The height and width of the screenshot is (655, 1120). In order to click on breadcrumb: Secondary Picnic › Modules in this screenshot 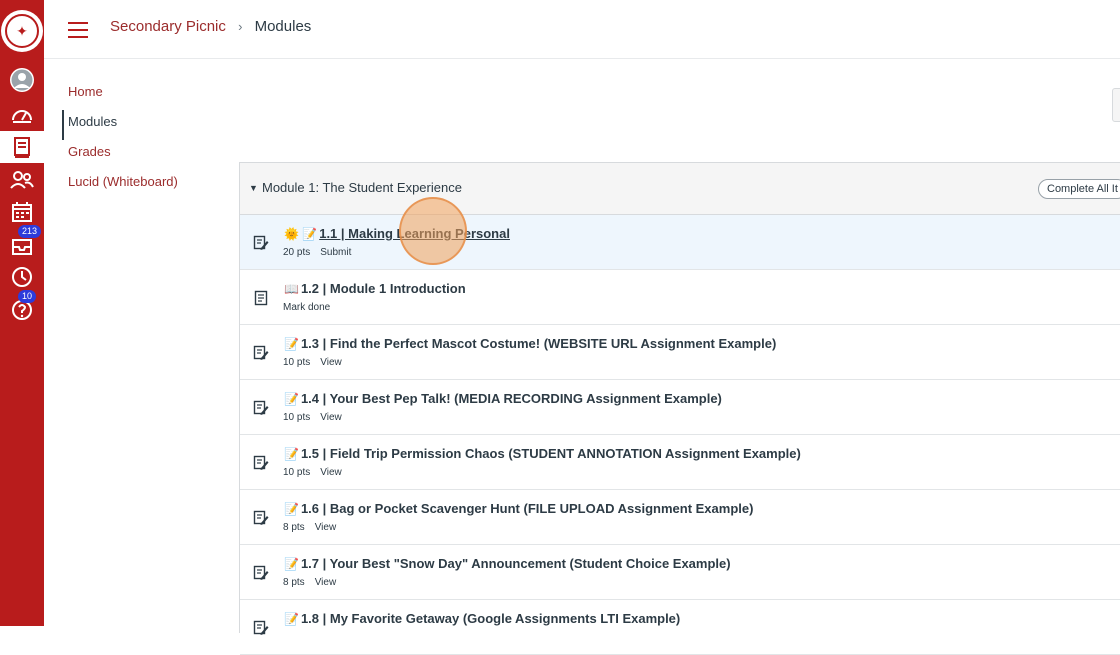, I will do `click(210, 26)`.